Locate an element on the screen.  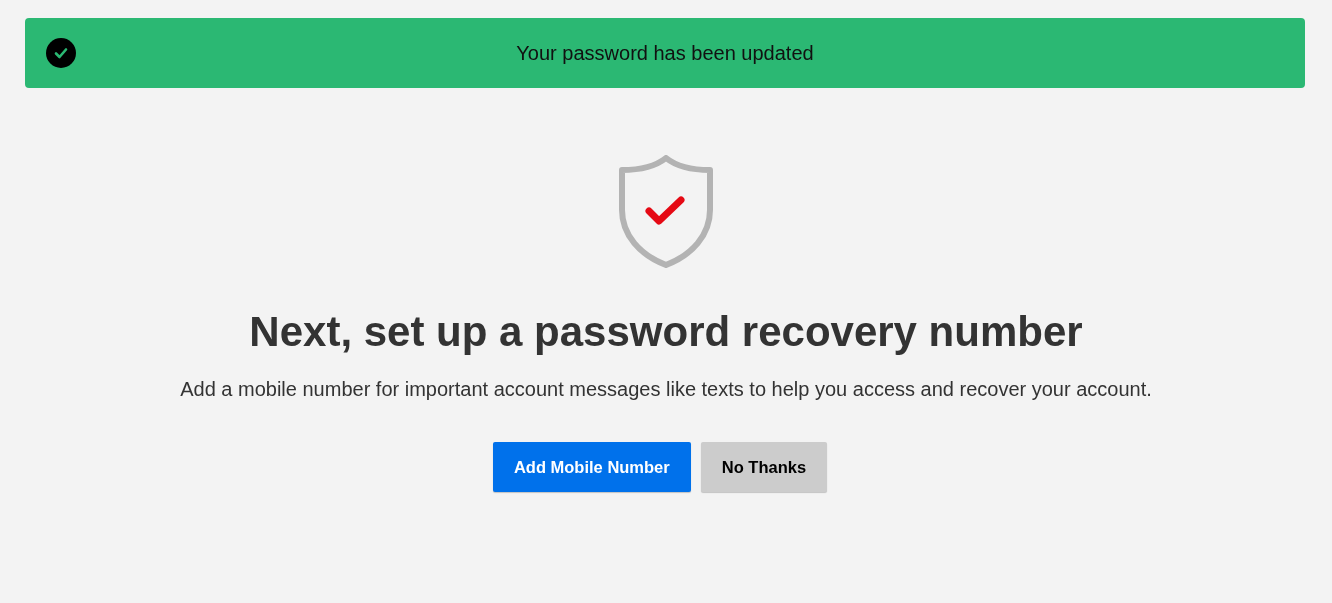
banner-message: Your password has been updated is located at coordinates (665, 53).